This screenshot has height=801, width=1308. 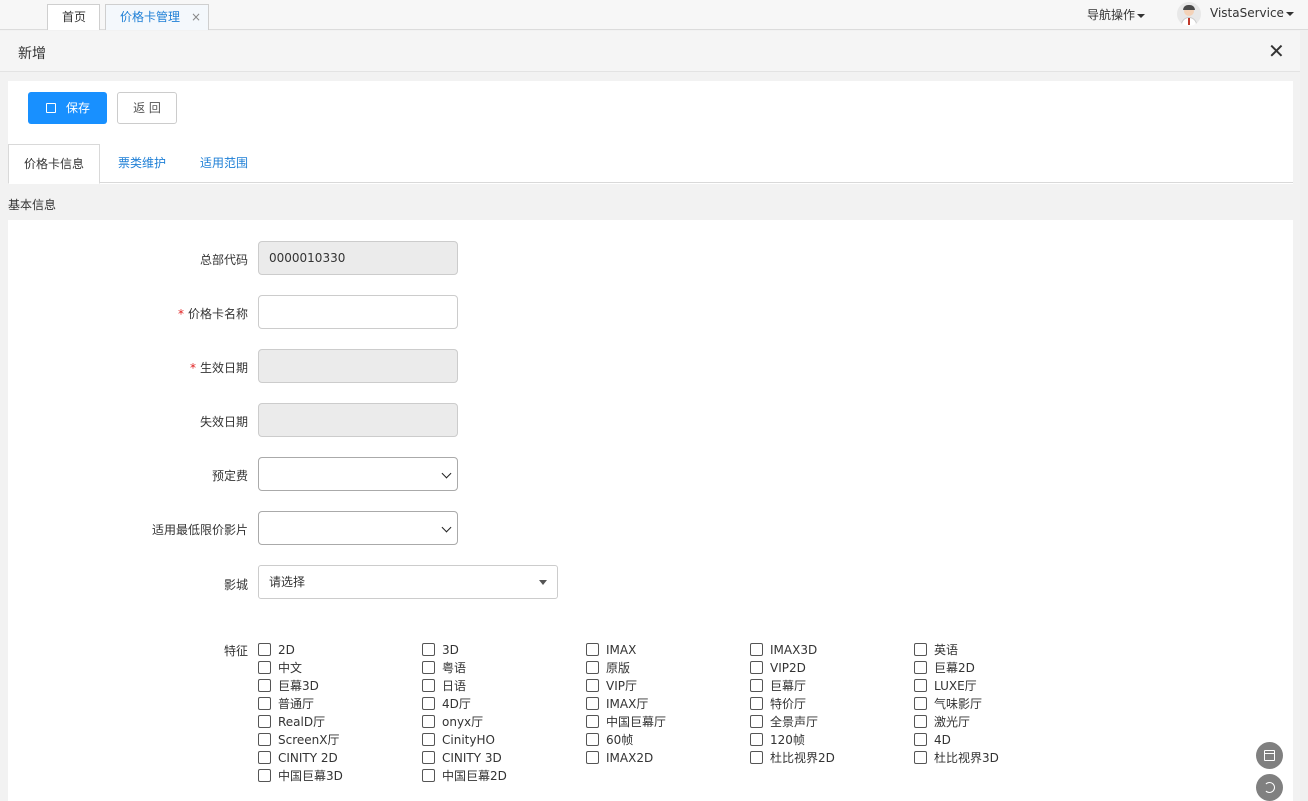 I want to click on refresh-button, so click(x=1269, y=787).